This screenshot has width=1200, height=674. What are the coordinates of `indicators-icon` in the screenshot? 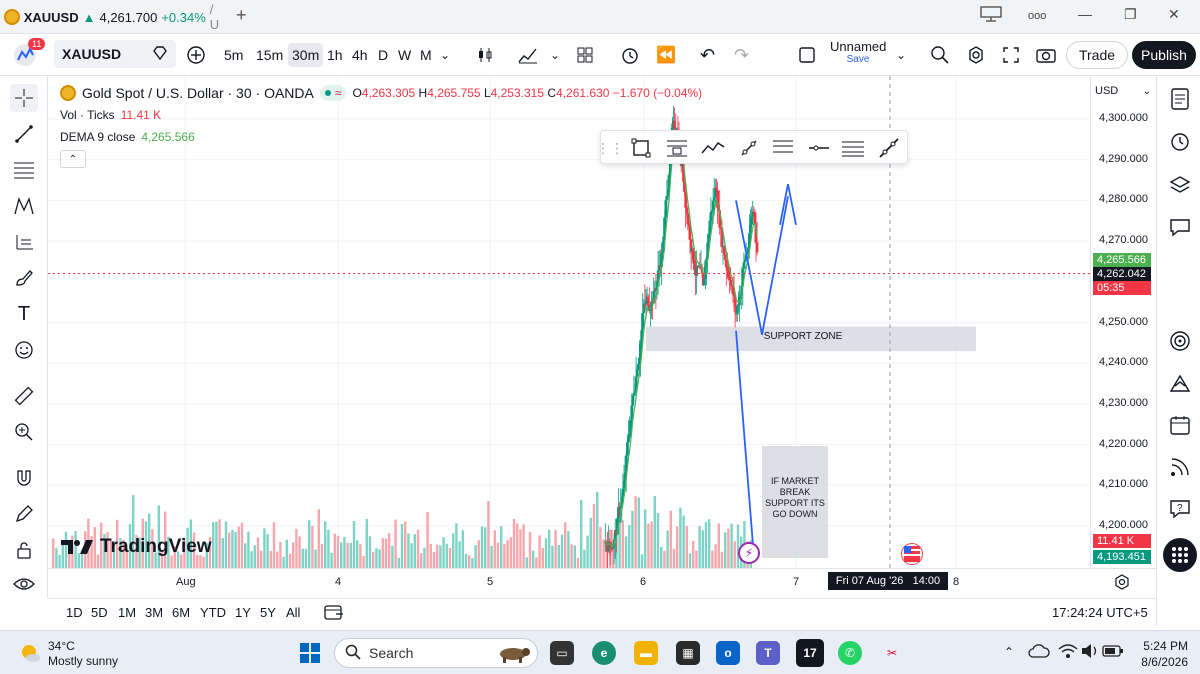 It's located at (528, 55).